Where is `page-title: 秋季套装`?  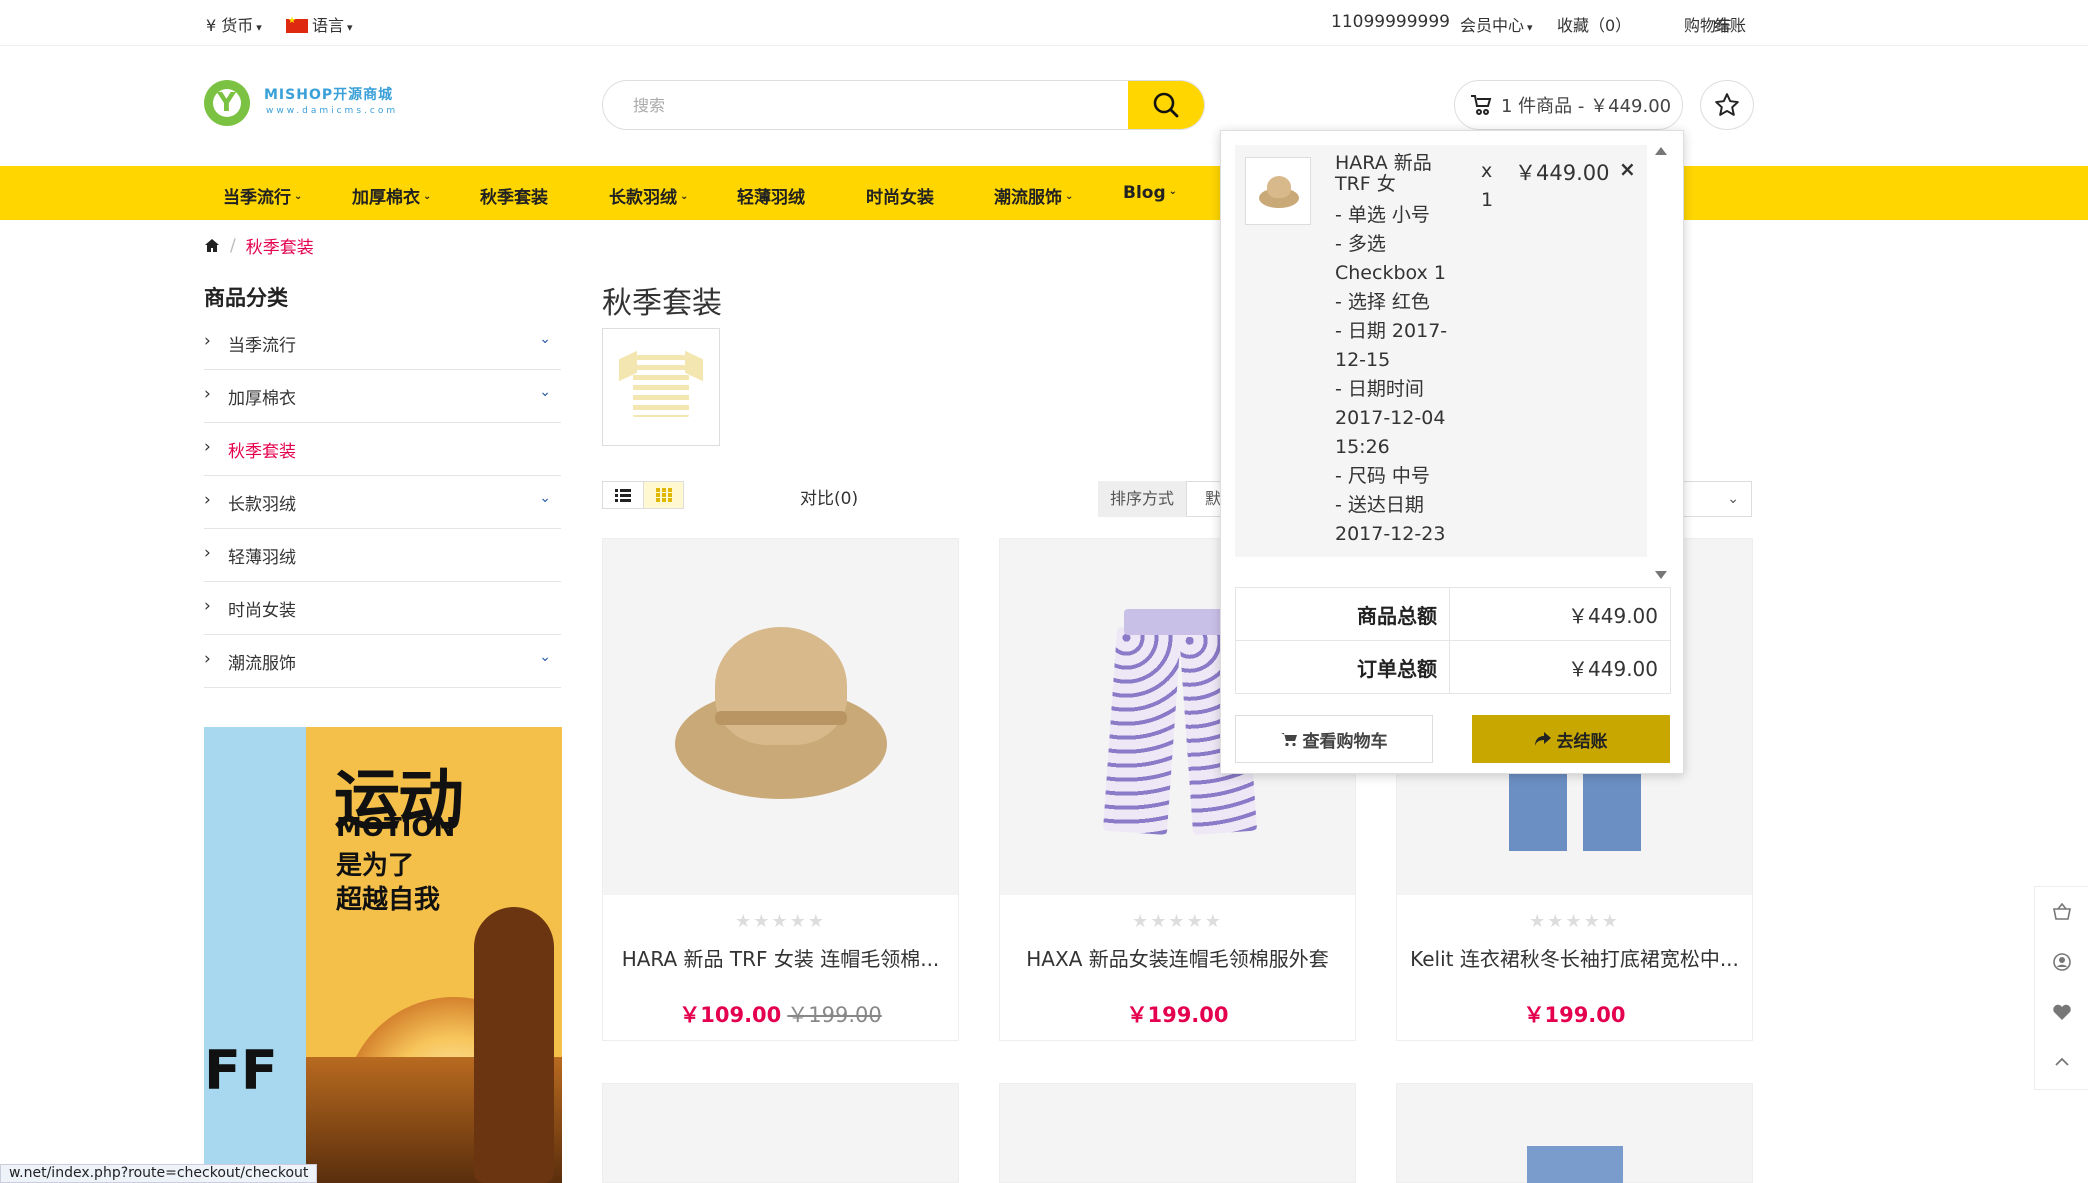
page-title: 秋季套装 is located at coordinates (662, 303).